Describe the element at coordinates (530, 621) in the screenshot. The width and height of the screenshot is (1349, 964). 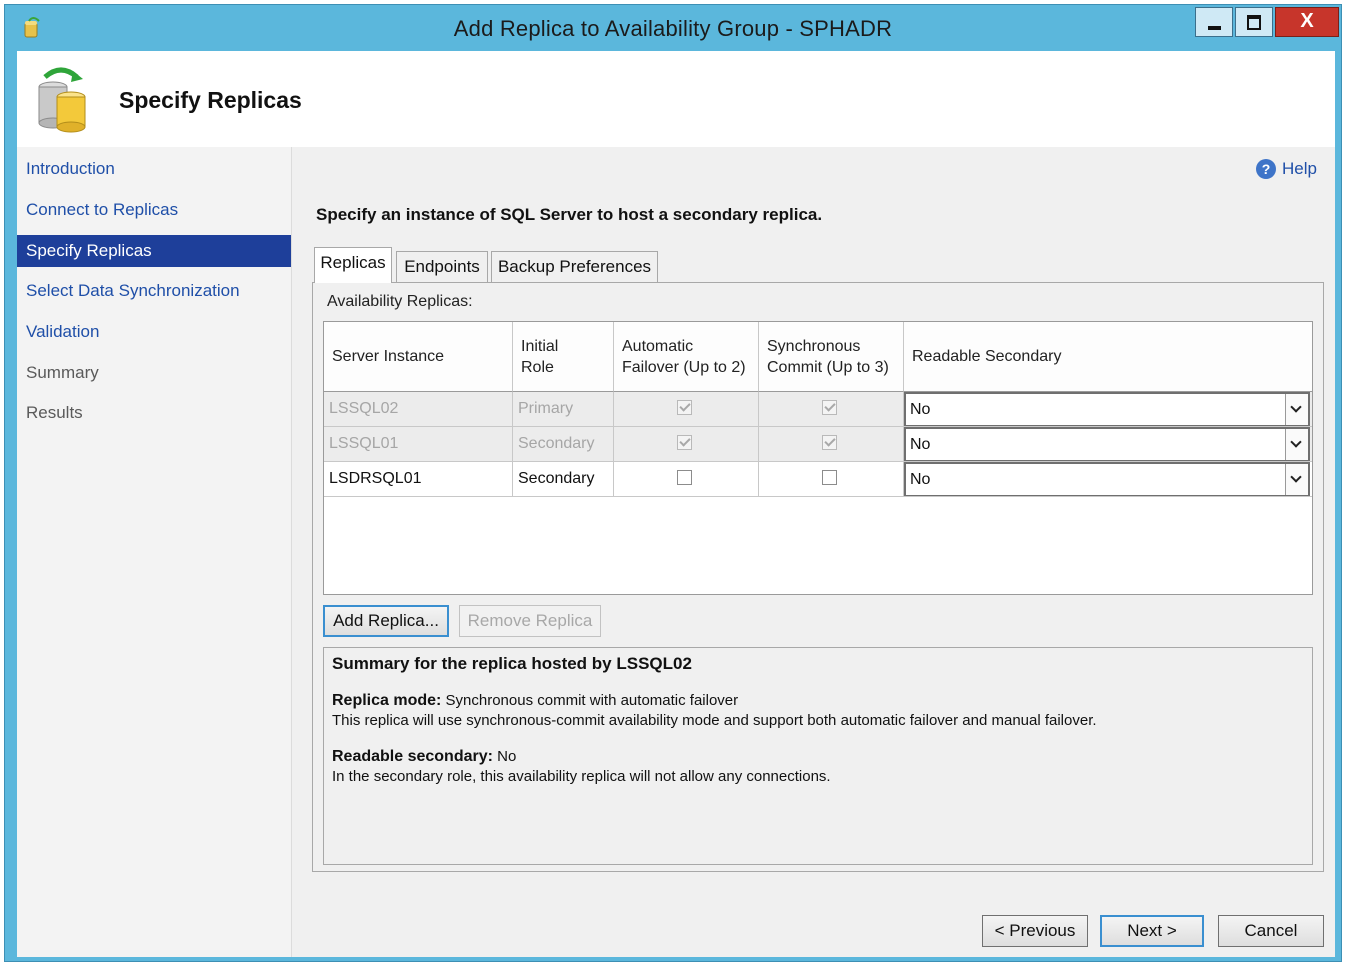
I see `remove-replica-button: Remove Replica` at that location.